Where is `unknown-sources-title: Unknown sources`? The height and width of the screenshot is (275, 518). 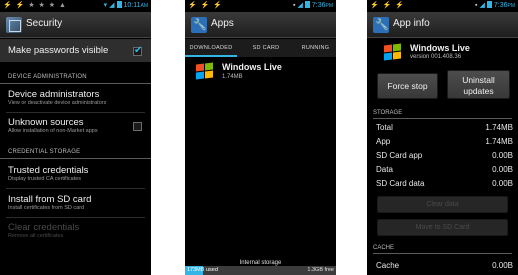
unknown-sources-title: Unknown sources is located at coordinates (46, 122).